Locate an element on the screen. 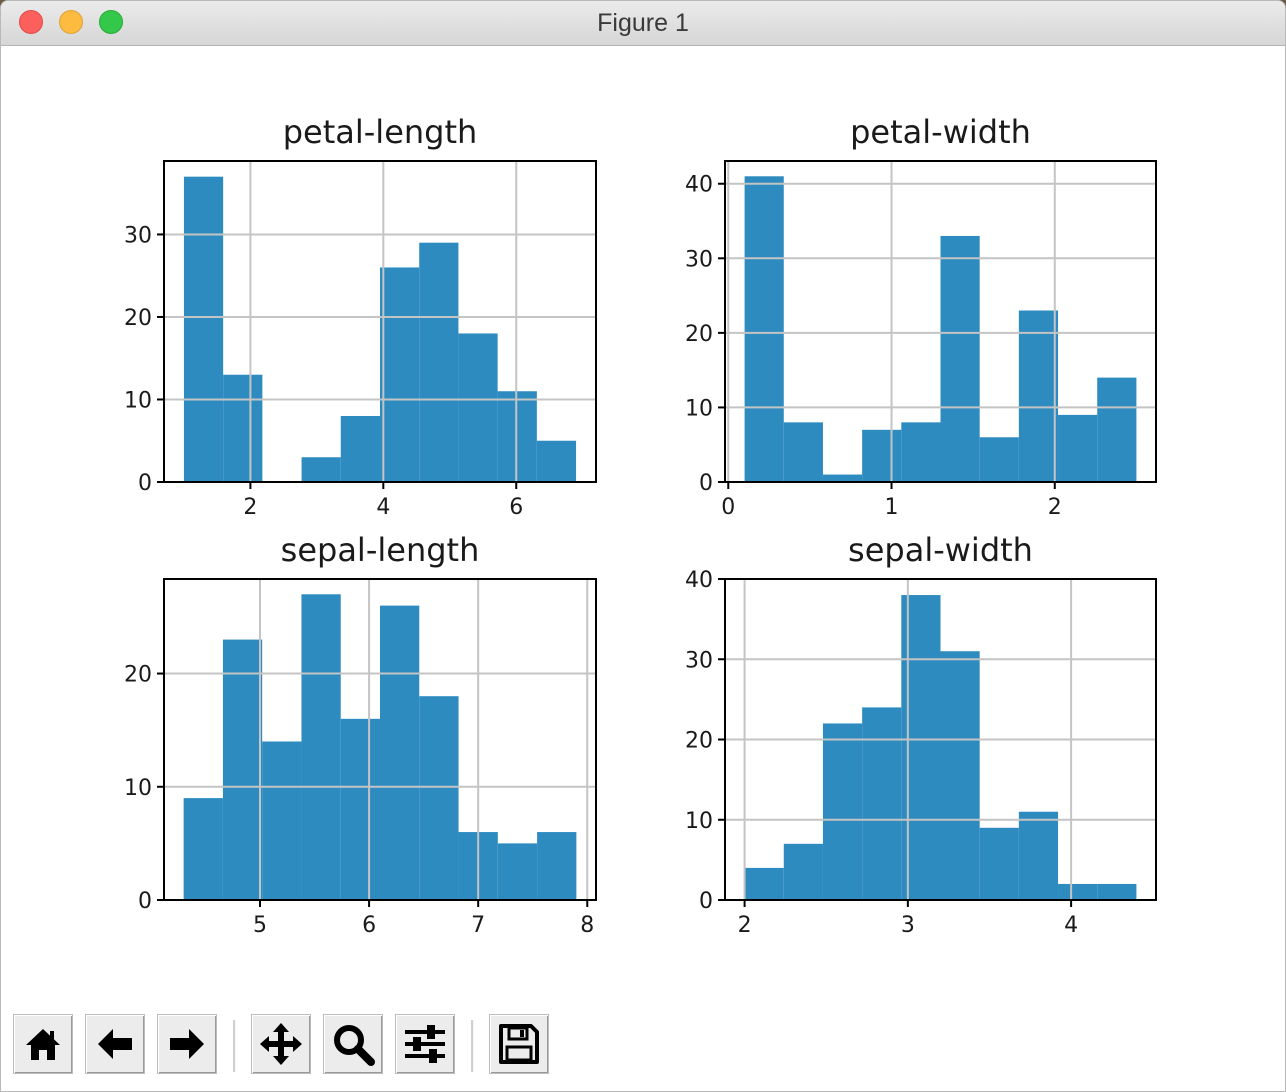  title-bar: Figure 1 is located at coordinates (643, 23).